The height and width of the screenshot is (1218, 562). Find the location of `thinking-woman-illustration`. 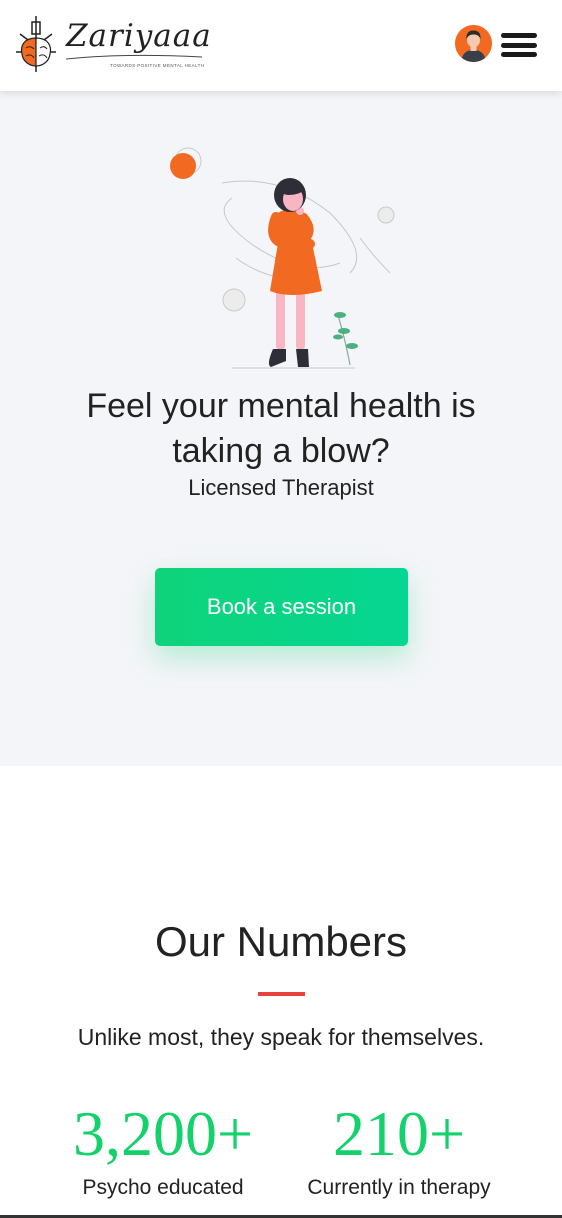

thinking-woman-illustration is located at coordinates (282, 258).